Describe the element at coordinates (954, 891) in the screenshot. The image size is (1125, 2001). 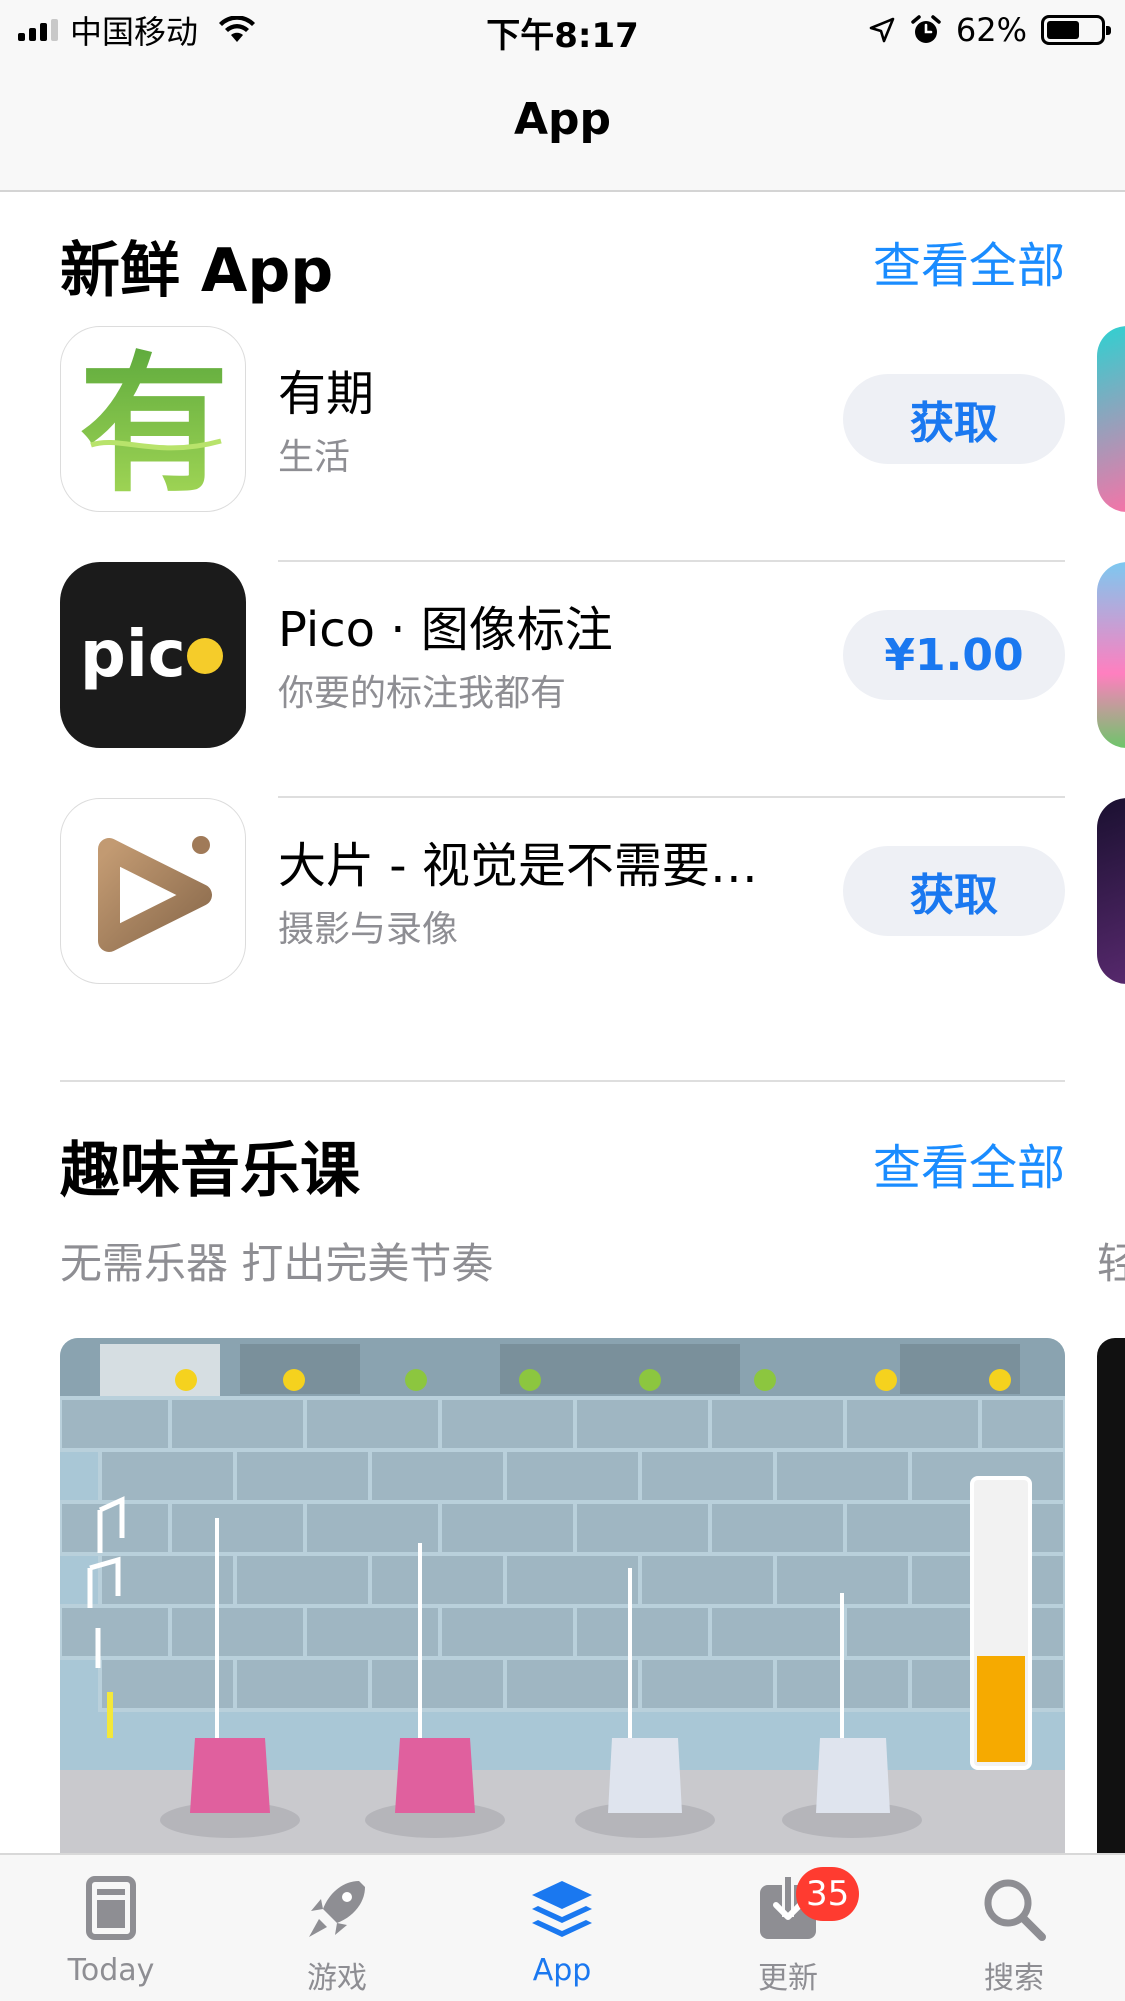
I see `get-button-dapian: 获取` at that location.